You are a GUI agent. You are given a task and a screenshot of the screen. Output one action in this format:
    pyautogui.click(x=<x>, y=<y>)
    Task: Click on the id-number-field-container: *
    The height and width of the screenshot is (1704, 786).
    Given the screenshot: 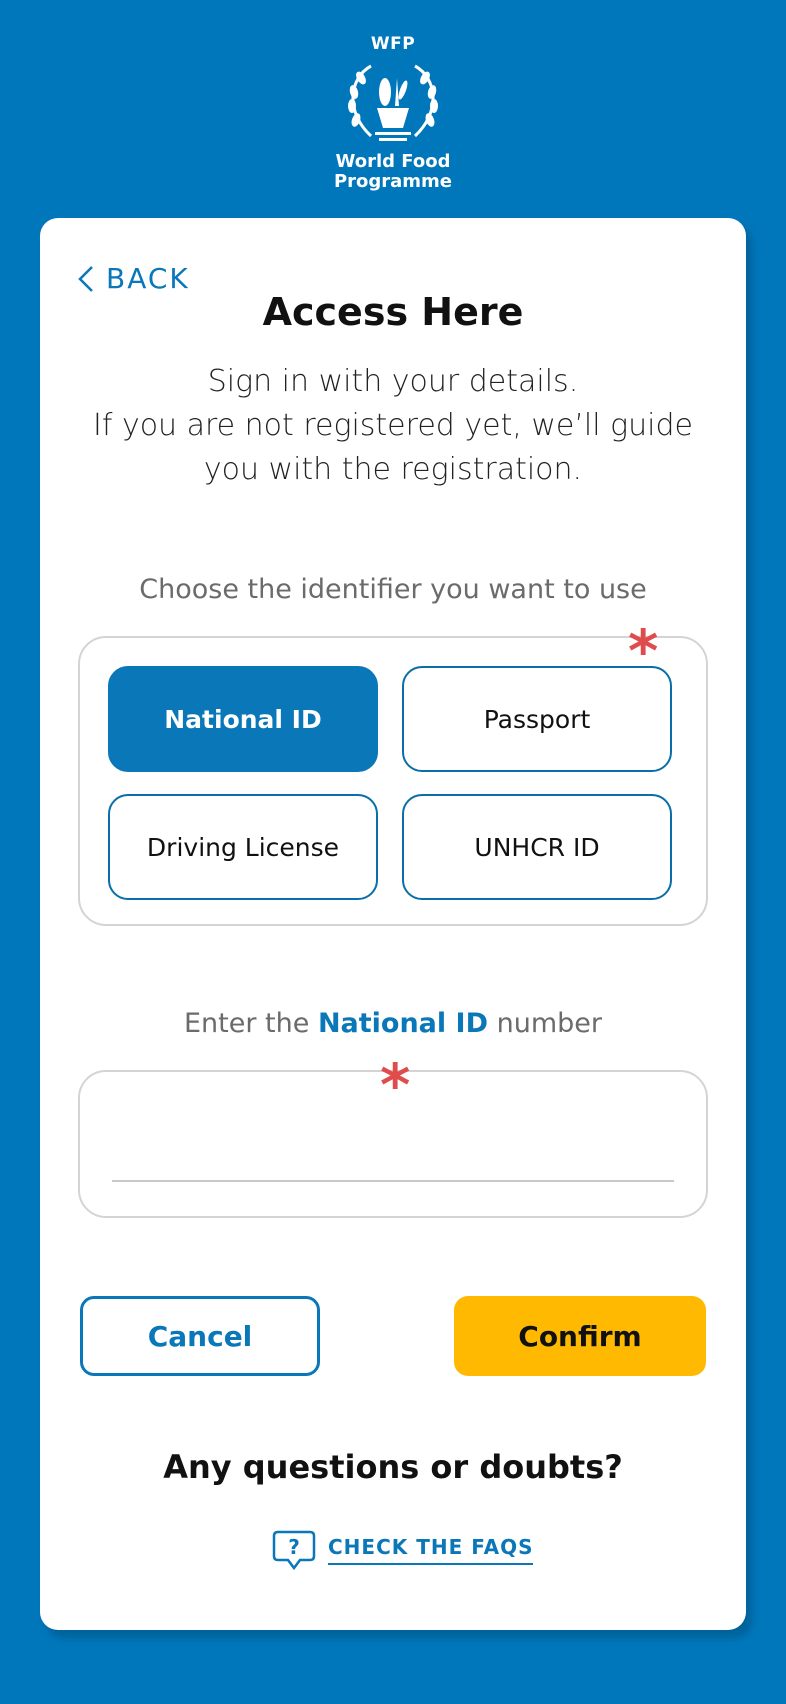 What is the action you would take?
    pyautogui.click(x=393, y=1137)
    